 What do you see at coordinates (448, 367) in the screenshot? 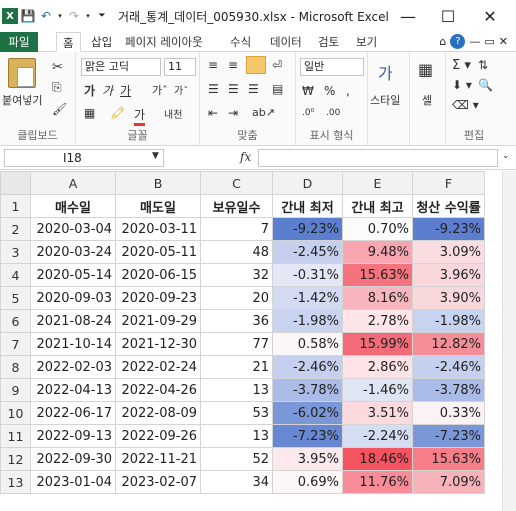
I see `cell-exit-return: -2.46%` at bounding box center [448, 367].